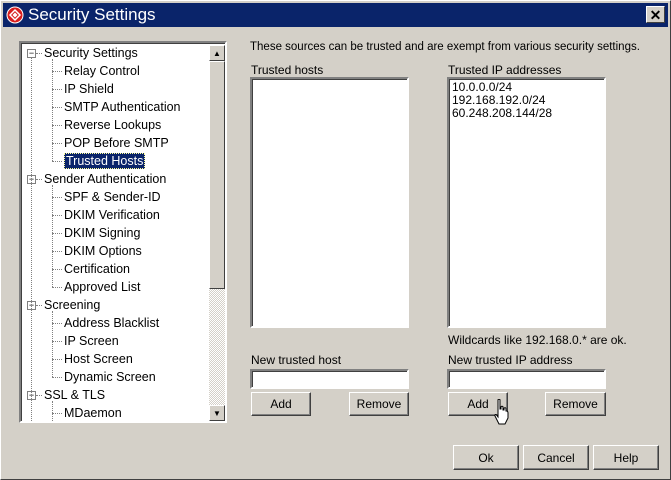 The height and width of the screenshot is (480, 671). What do you see at coordinates (287, 70) in the screenshot?
I see `trusted-hosts-label: Trusted hosts` at bounding box center [287, 70].